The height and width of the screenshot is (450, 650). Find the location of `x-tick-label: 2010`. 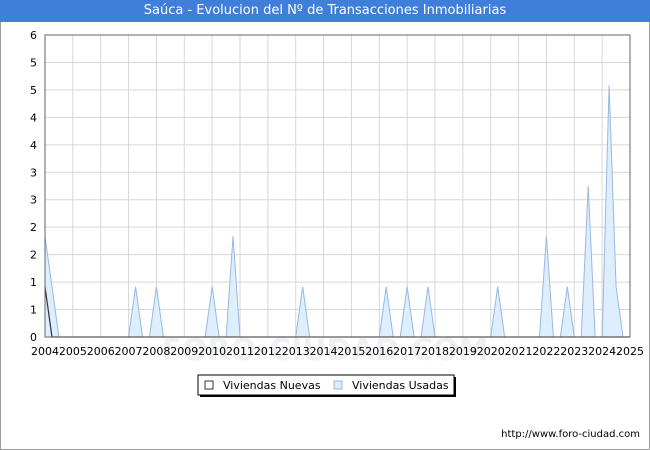

x-tick-label: 2010 is located at coordinates (212, 351).